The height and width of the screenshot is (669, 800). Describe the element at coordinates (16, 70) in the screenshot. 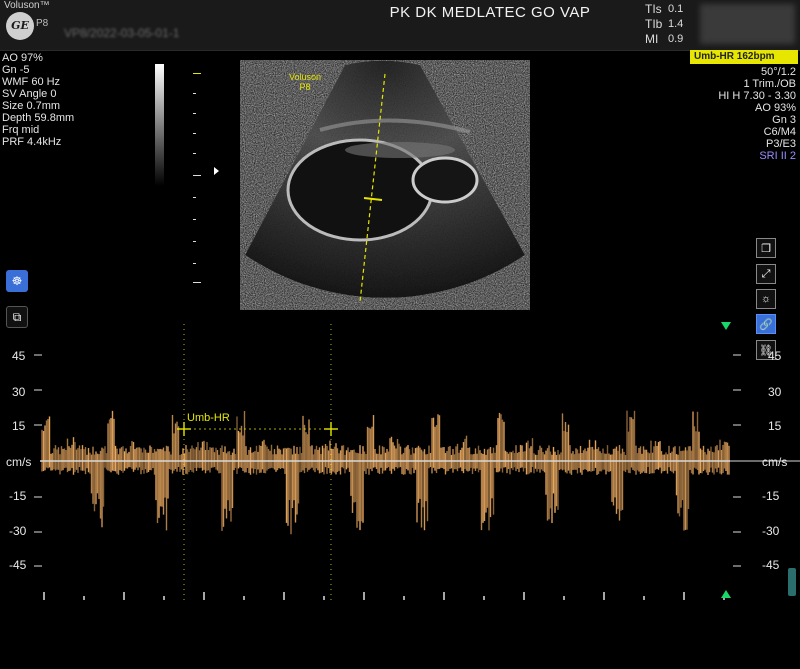

I see `param-gain: Gn -5` at that location.